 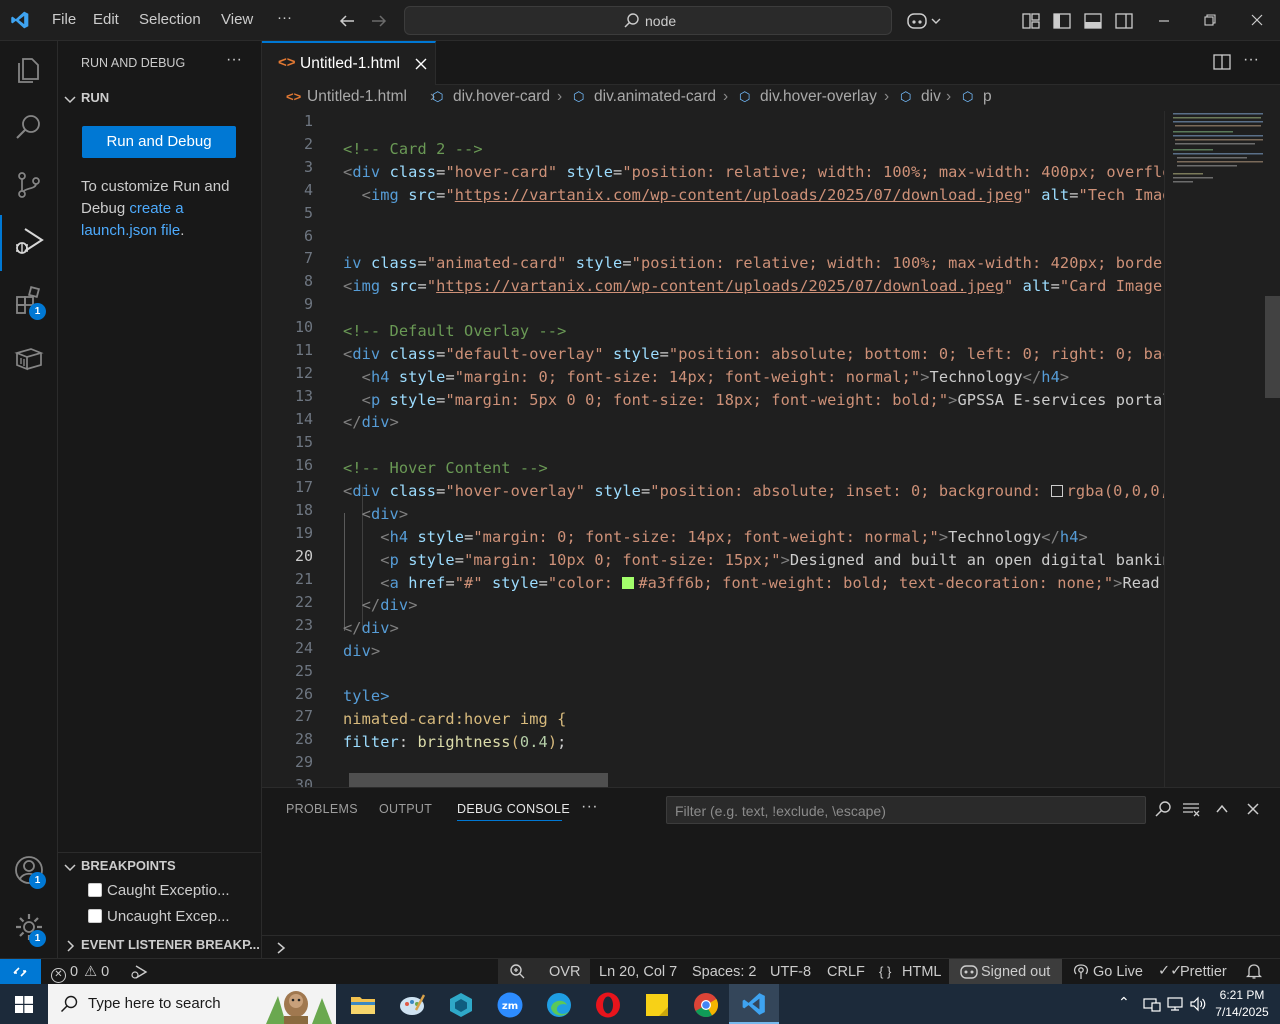 I want to click on app-hexagon-icon, so click(x=461, y=1005).